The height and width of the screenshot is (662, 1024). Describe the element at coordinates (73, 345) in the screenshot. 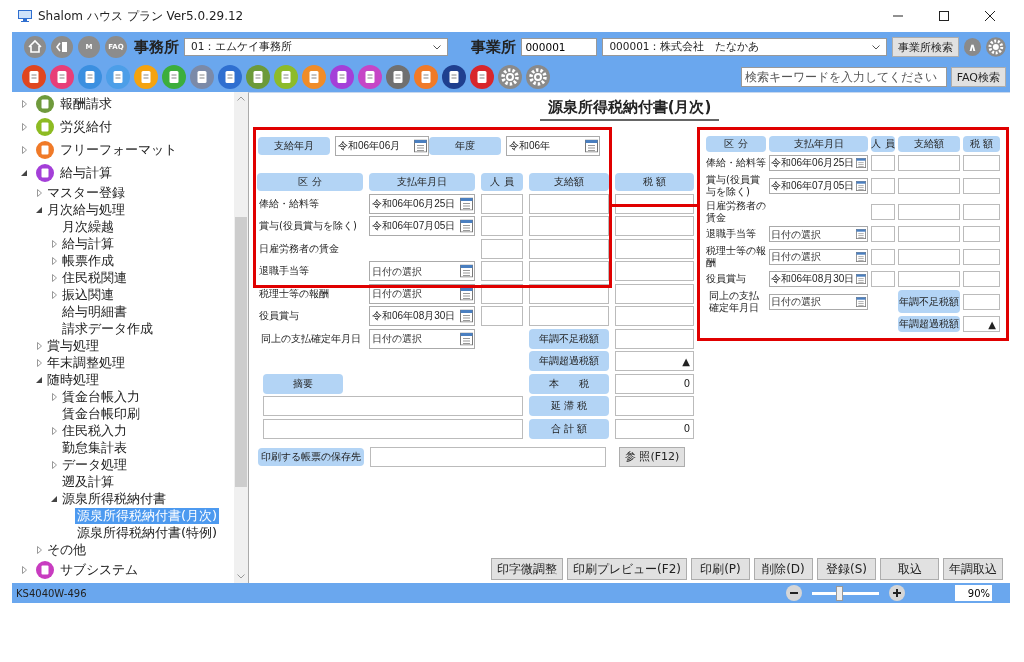

I see `tree-item: 賞与処理` at that location.